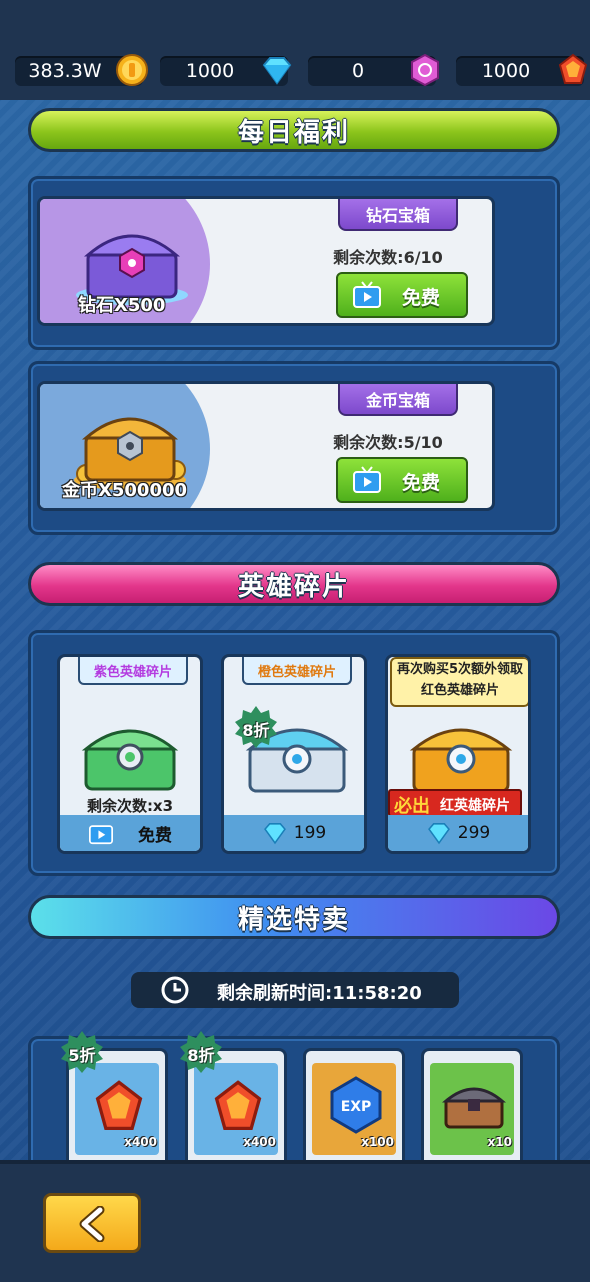 The width and height of the screenshot is (590, 1282). I want to click on purple-gem-counter: 0, so click(373, 70).